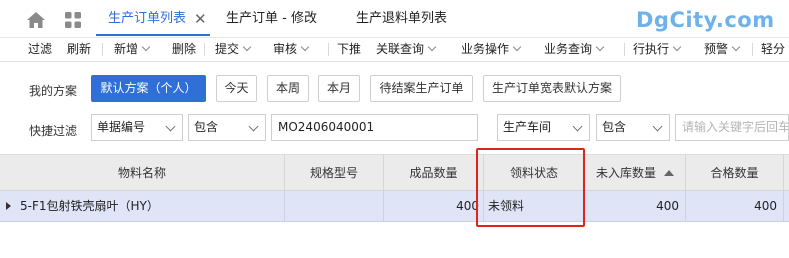 The width and height of the screenshot is (789, 258). I want to click on business-operation-menu: 业务操作, so click(491, 49).